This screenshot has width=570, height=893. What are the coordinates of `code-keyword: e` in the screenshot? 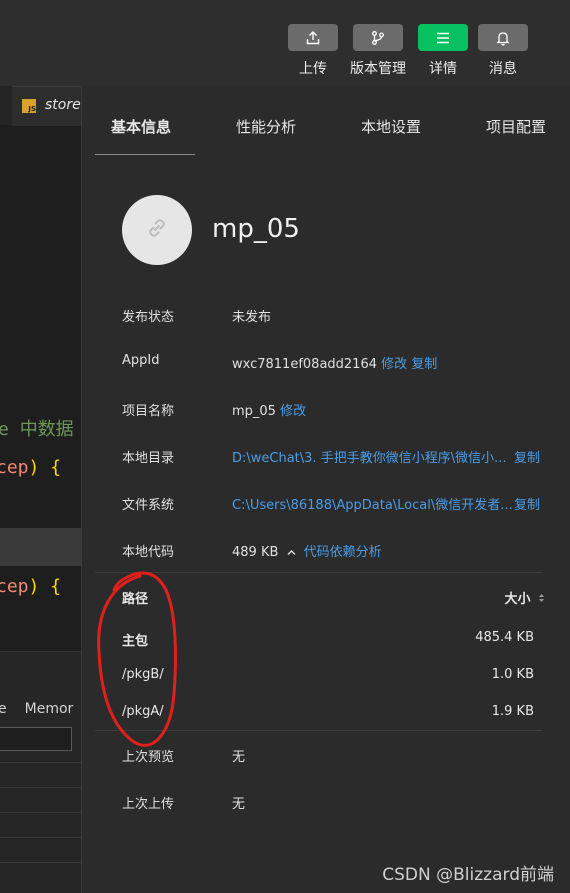 It's located at (4, 429).